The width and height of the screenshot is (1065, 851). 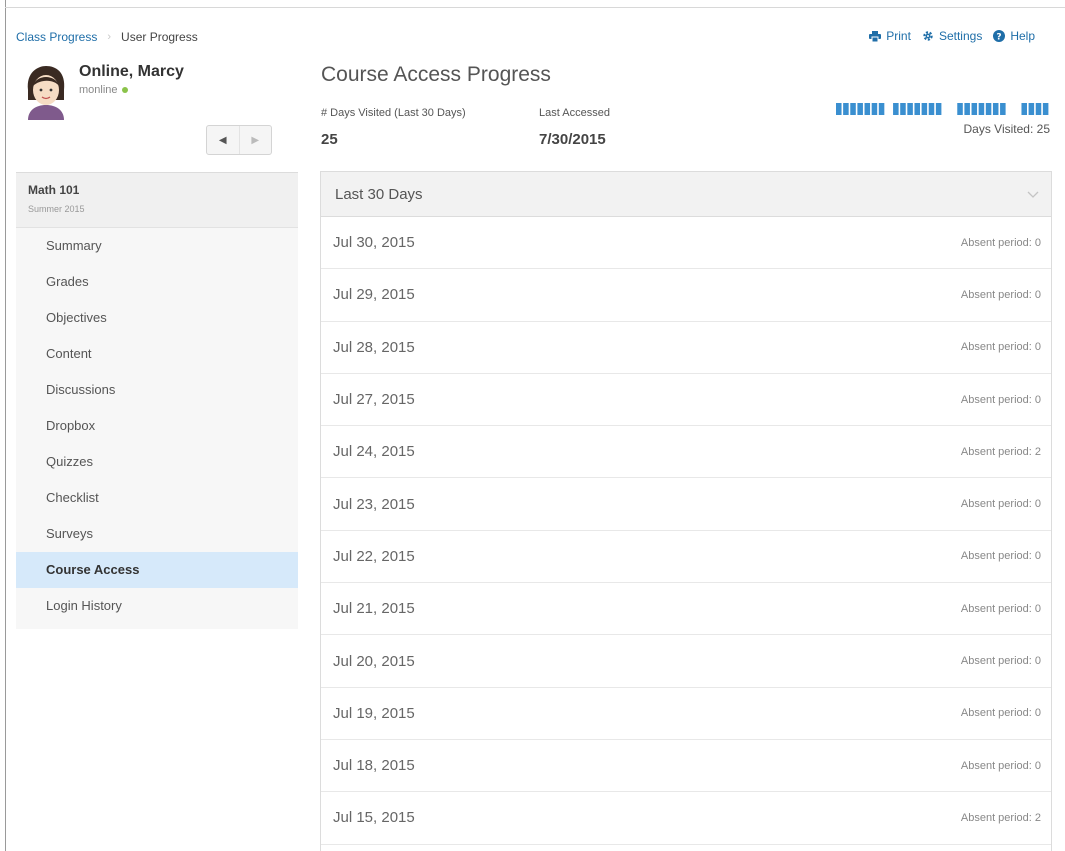 What do you see at coordinates (374, 347) in the screenshot?
I see `access-date: Jul 28, 2015` at bounding box center [374, 347].